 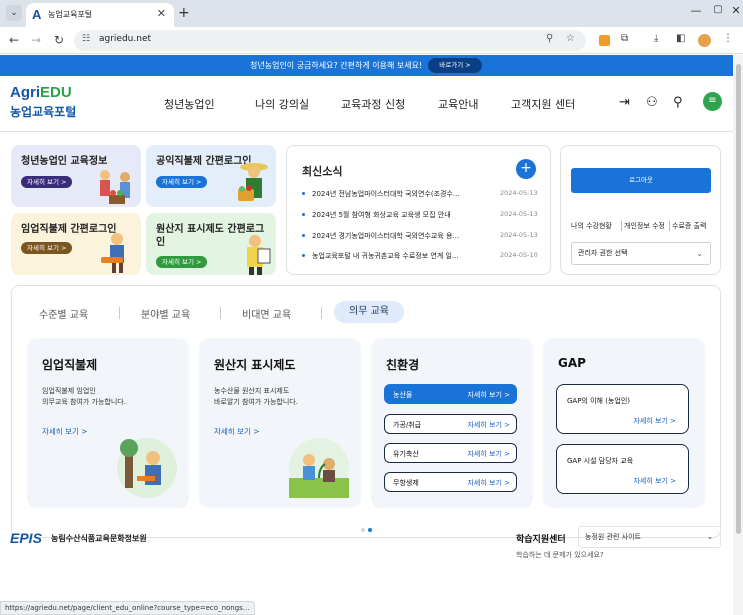 What do you see at coordinates (641, 180) in the screenshot?
I see `logout-button: 로그아웃` at bounding box center [641, 180].